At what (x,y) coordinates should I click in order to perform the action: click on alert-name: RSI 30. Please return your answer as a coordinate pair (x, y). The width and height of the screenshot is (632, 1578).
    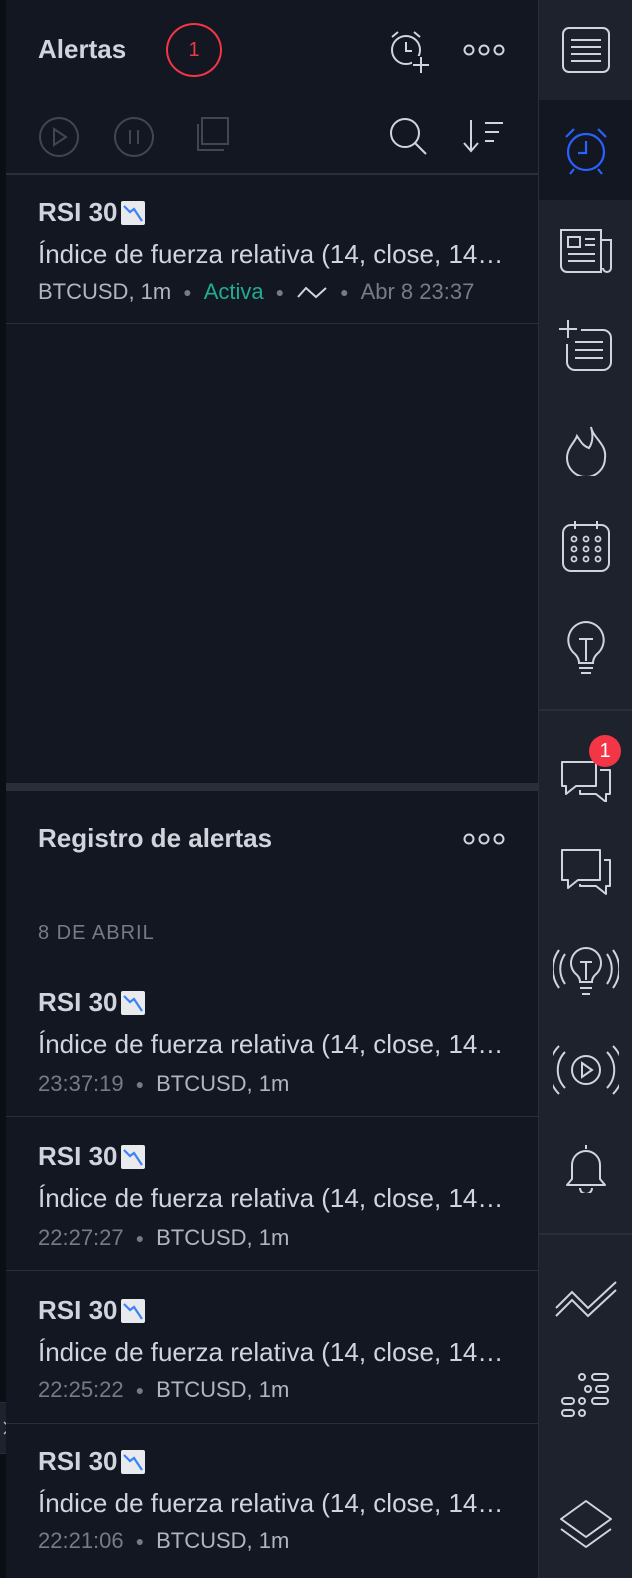
    Looking at the image, I should click on (78, 212).